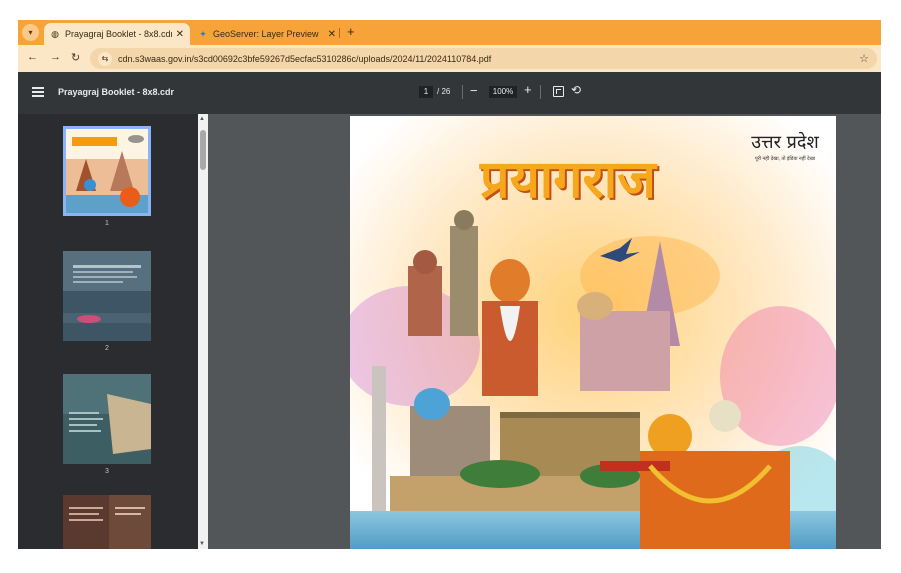 The width and height of the screenshot is (901, 573). Describe the element at coordinates (75, 57) in the screenshot. I see `reload-button: ↻` at that location.